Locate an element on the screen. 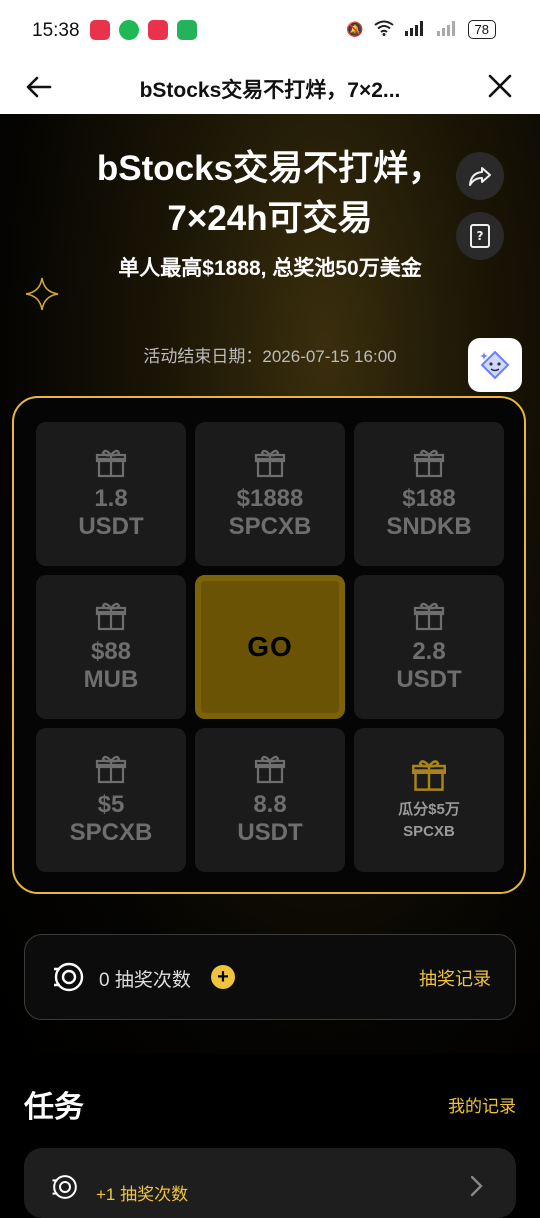  share-icon is located at coordinates (480, 176).